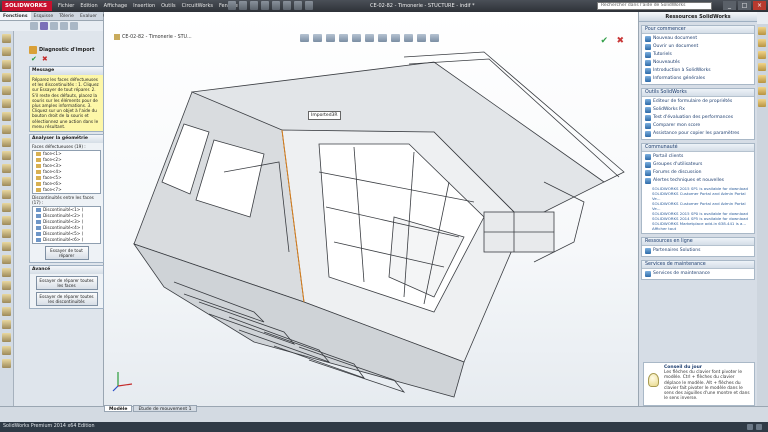 The width and height of the screenshot is (768, 432). What do you see at coordinates (698, 71) in the screenshot?
I see `link-introduction: Introduction à SolidWorks` at bounding box center [698, 71].